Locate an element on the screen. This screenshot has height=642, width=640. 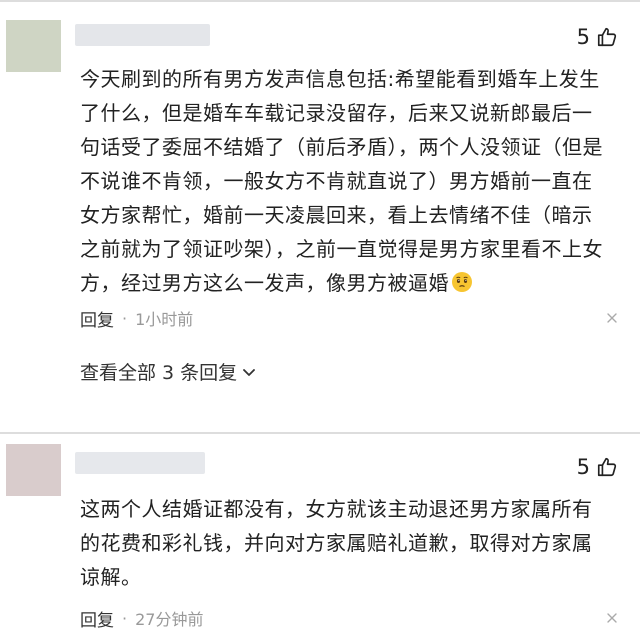
view-all-replies-button: 查看全部 3 条回复 is located at coordinates (168, 371).